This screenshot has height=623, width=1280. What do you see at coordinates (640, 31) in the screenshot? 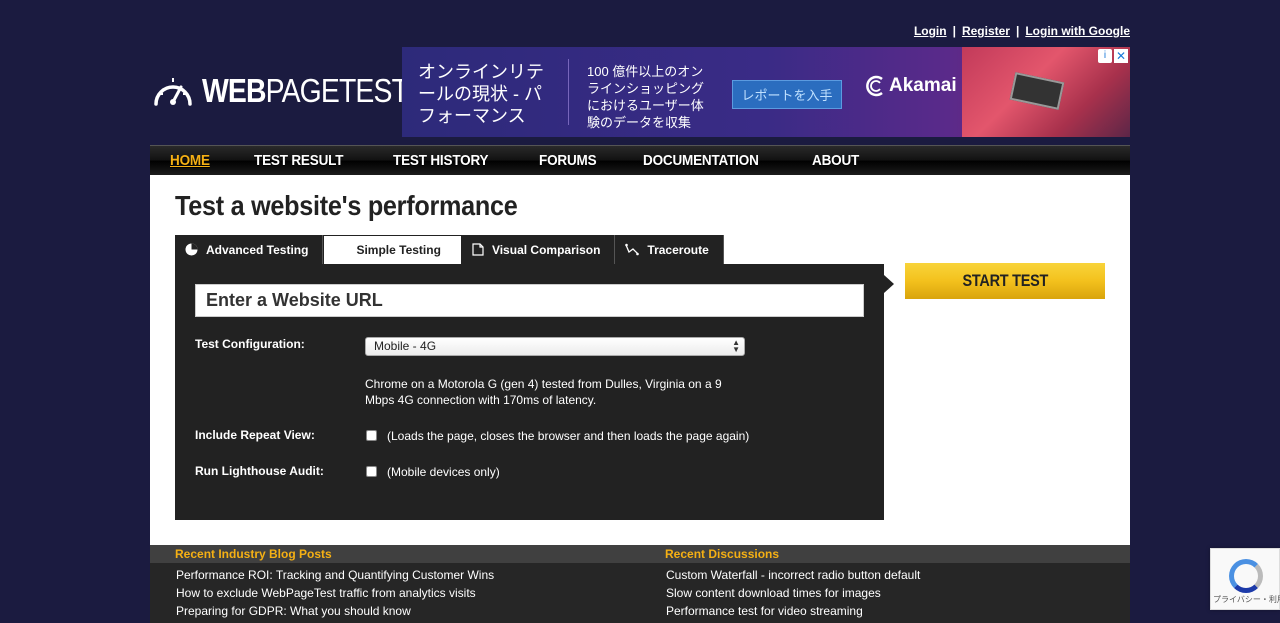
I see `account-links: Login | Register | Login with Google` at bounding box center [640, 31].